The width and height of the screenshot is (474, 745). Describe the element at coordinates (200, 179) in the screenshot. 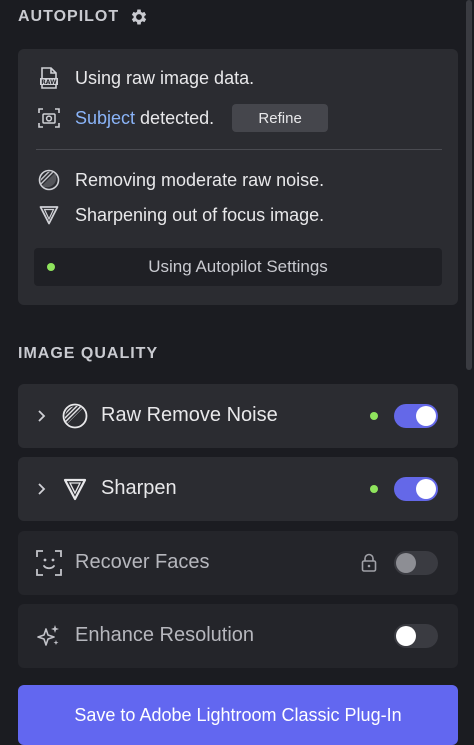

I see `noise-text: Removing moderate raw noise.` at that location.